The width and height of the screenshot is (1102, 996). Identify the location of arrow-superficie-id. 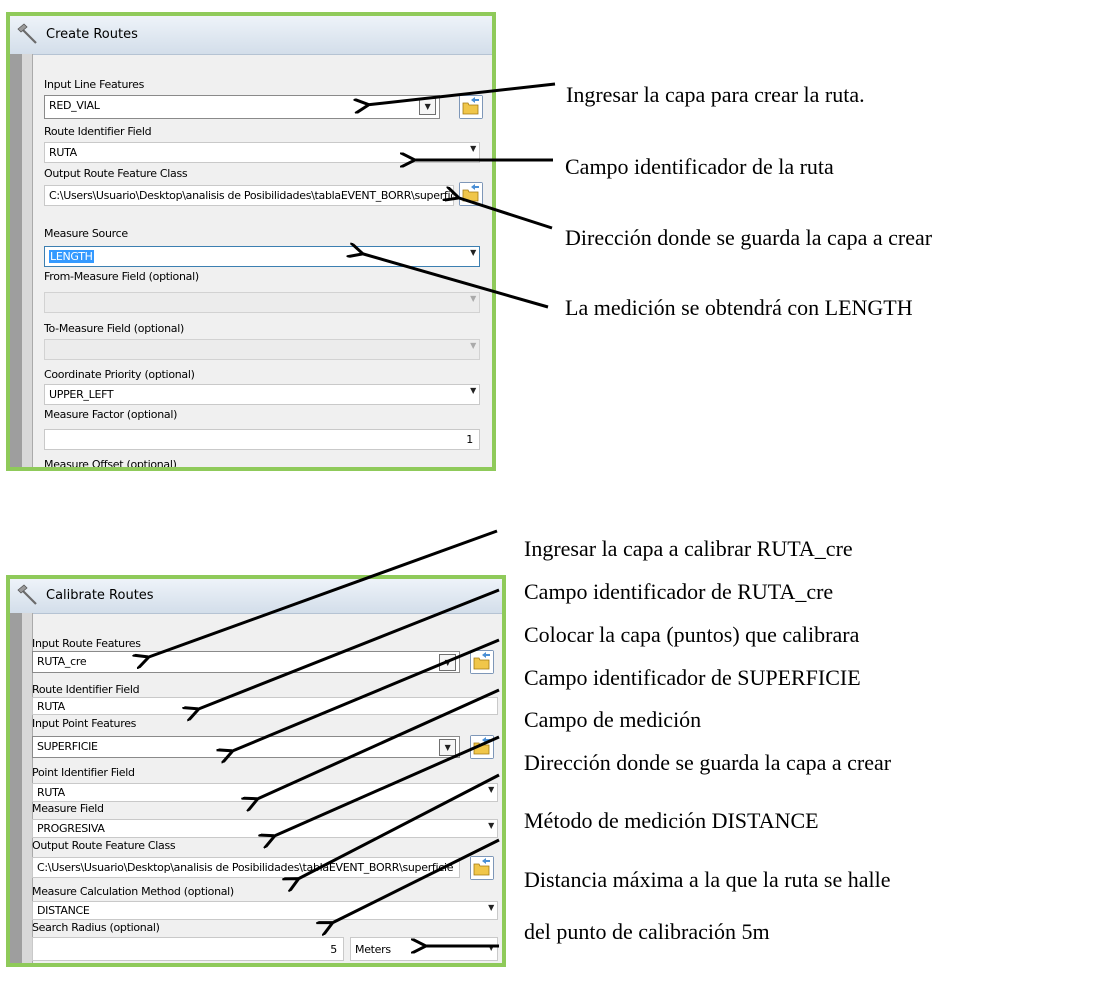
(377, 744).